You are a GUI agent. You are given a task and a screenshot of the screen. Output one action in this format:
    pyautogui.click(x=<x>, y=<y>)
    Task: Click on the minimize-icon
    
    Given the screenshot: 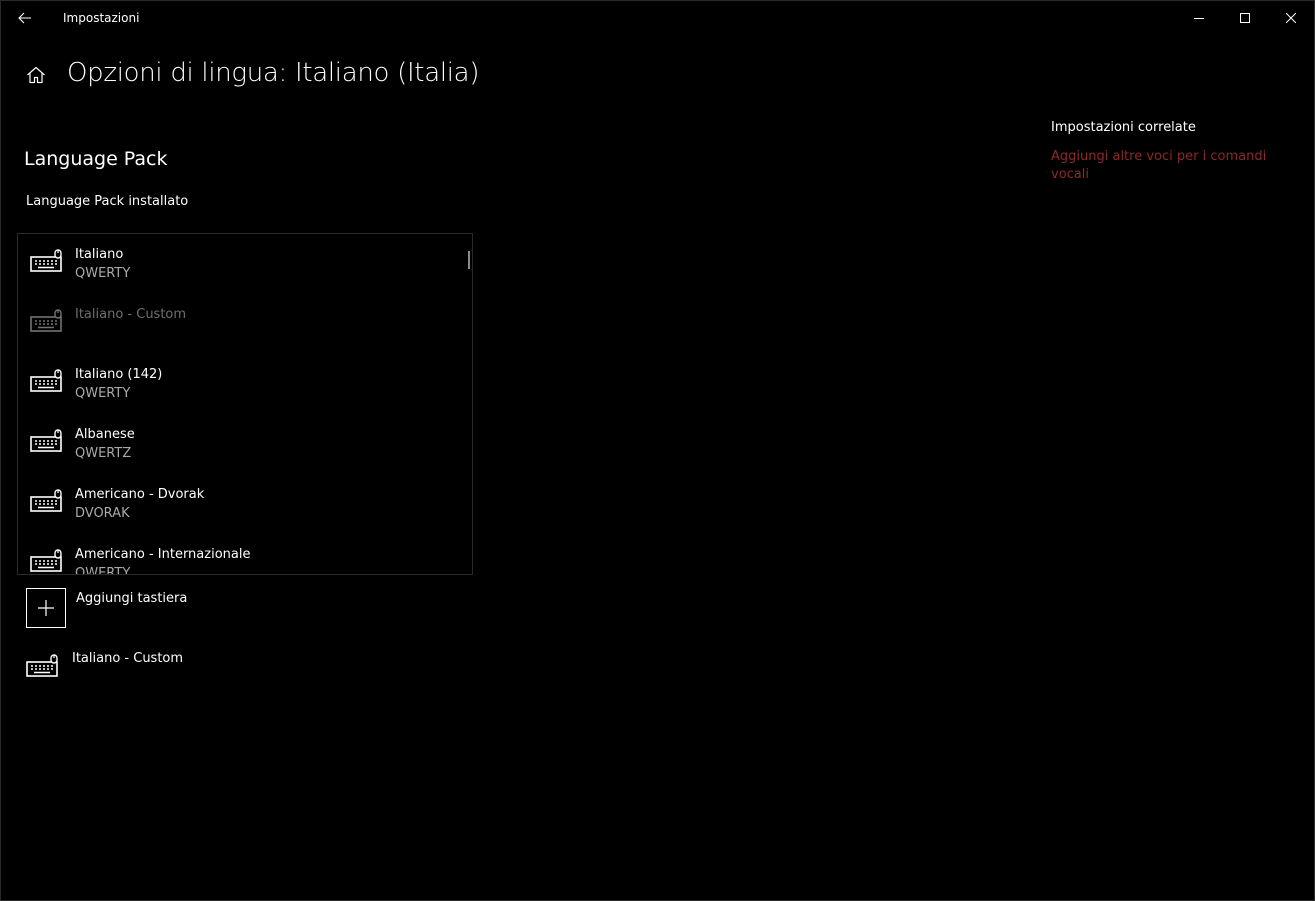 What is the action you would take?
    pyautogui.click(x=1199, y=18)
    